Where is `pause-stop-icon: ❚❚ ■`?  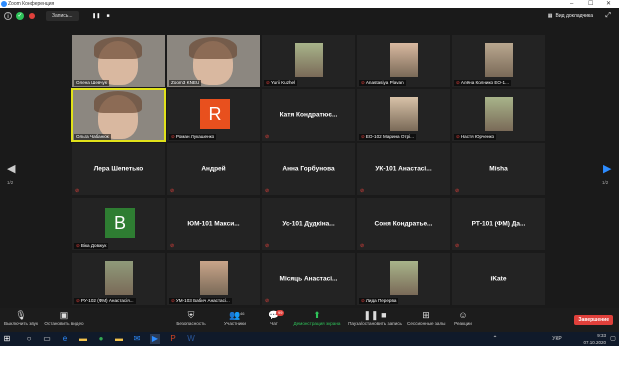 pause-stop-icon: ❚❚ ■ is located at coordinates (375, 315).